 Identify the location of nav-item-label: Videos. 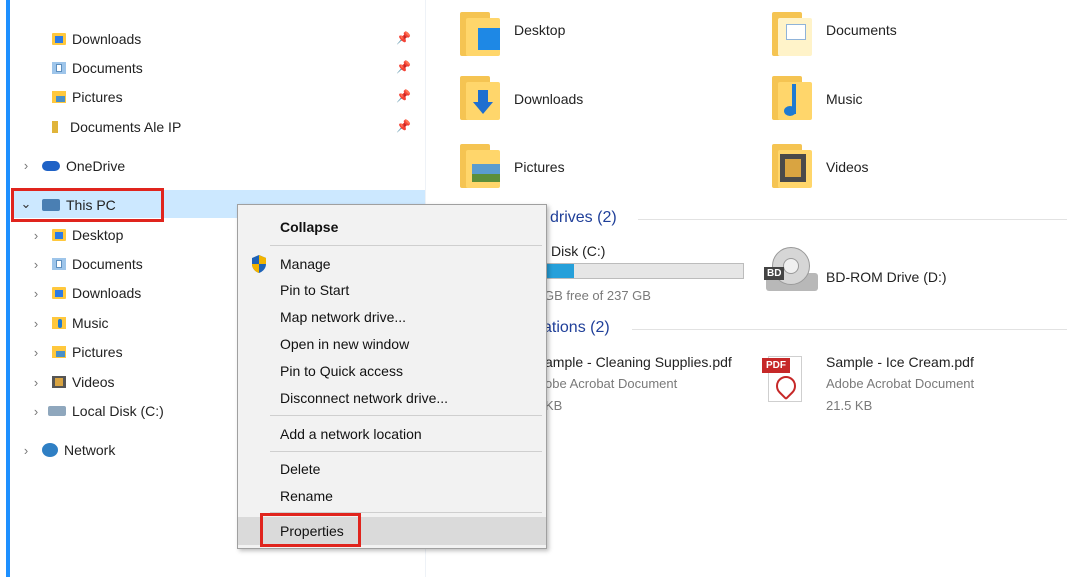
(93, 382).